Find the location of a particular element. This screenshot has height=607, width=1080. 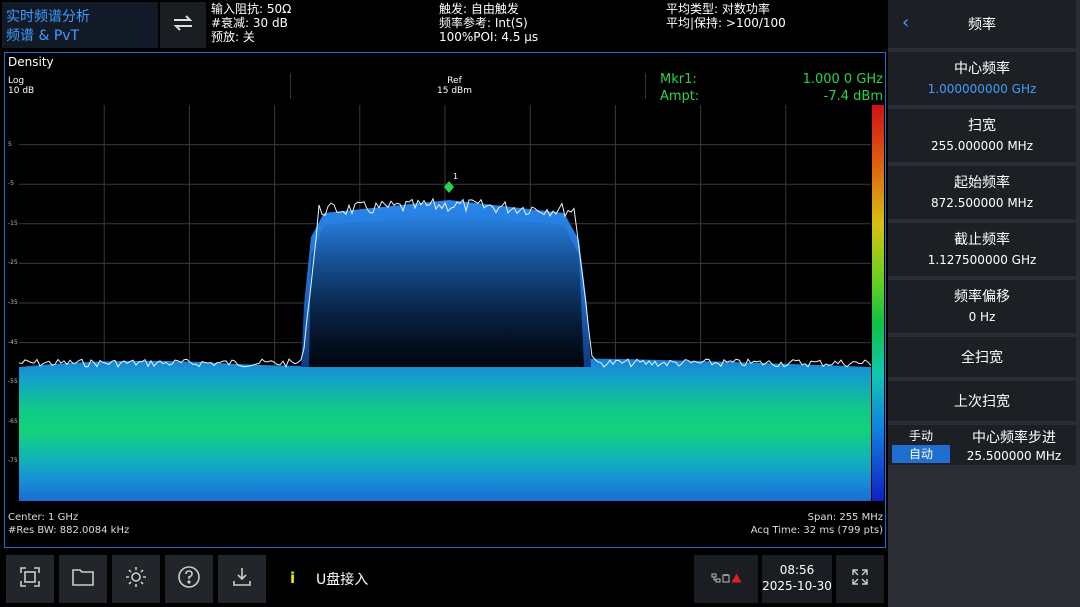

mode-selector: 实时频谱分析 频谱 & PvT is located at coordinates (80, 25).